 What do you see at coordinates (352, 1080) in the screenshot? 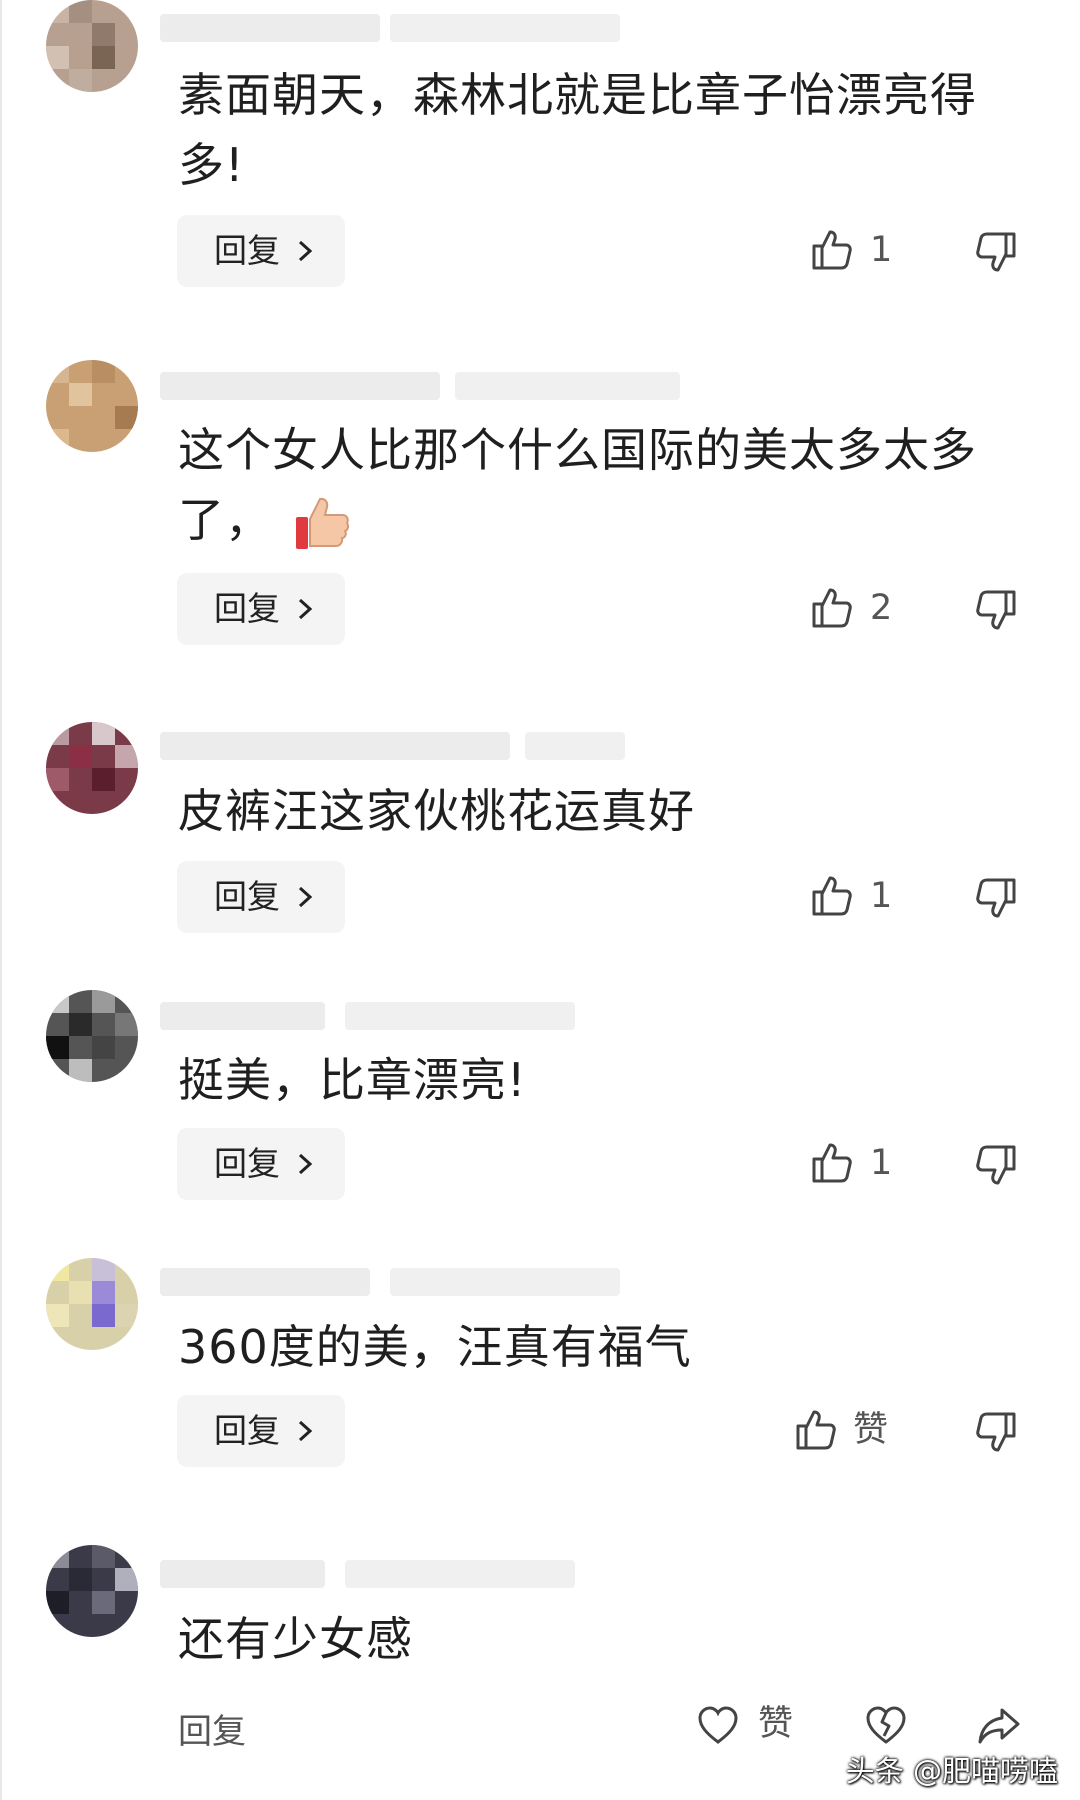
I see `comment-text: 挺美，比章漂亮!` at bounding box center [352, 1080].